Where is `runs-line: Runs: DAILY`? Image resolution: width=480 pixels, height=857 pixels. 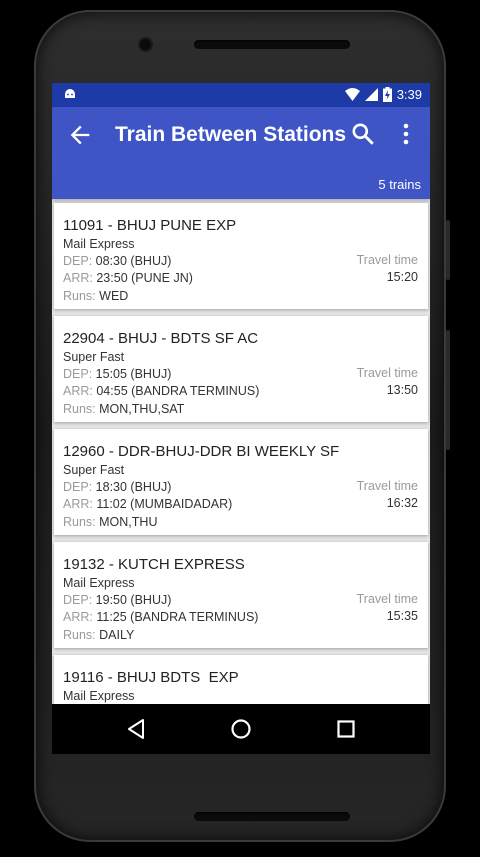 runs-line: Runs: DAILY is located at coordinates (98, 635).